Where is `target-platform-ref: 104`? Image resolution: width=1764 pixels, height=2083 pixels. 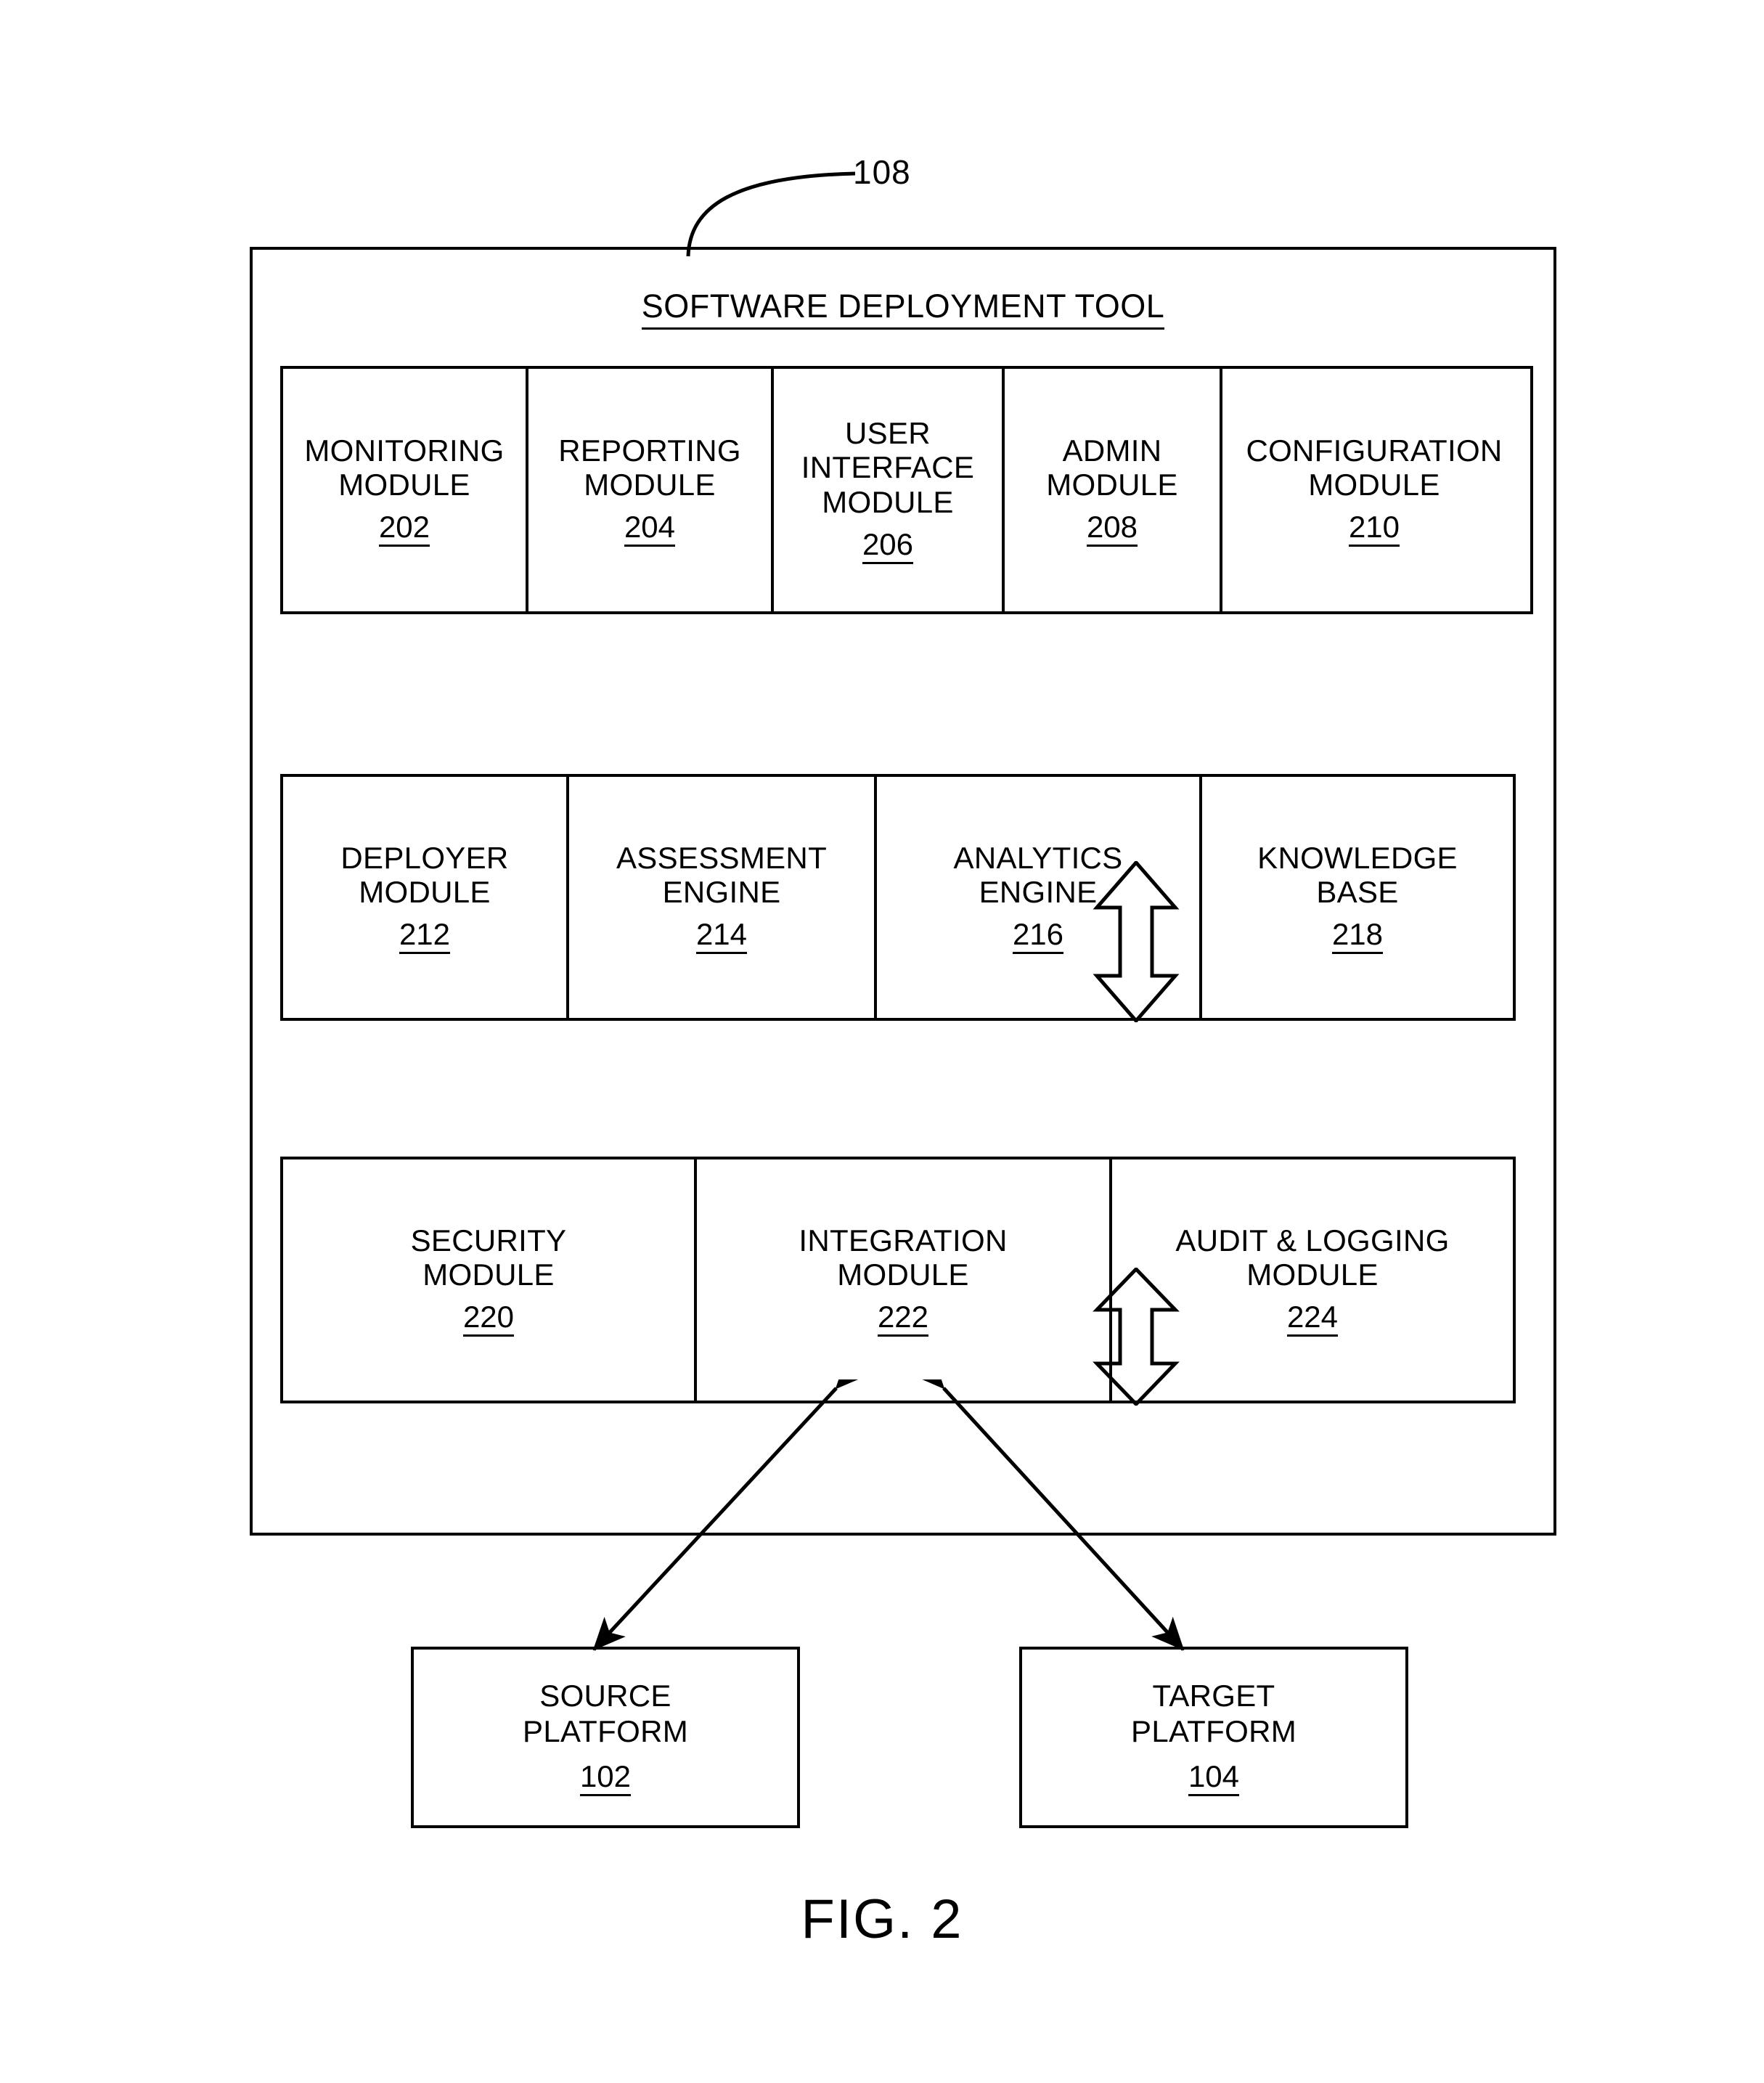 target-platform-ref: 104 is located at coordinates (1214, 1778).